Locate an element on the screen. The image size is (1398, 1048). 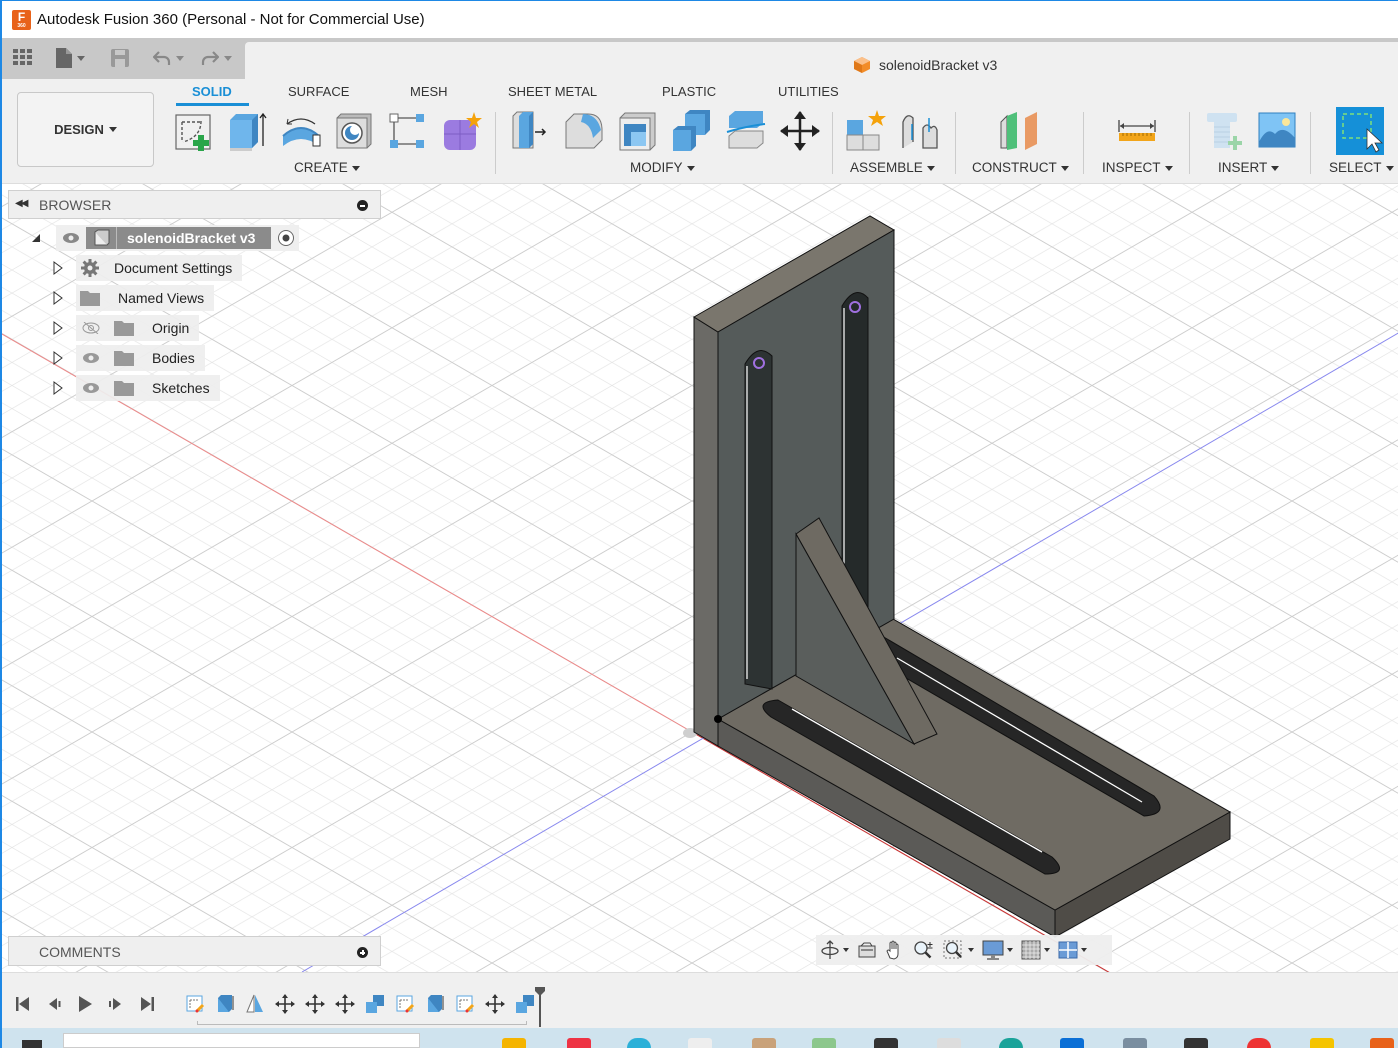
save-button is located at coordinates (120, 58).